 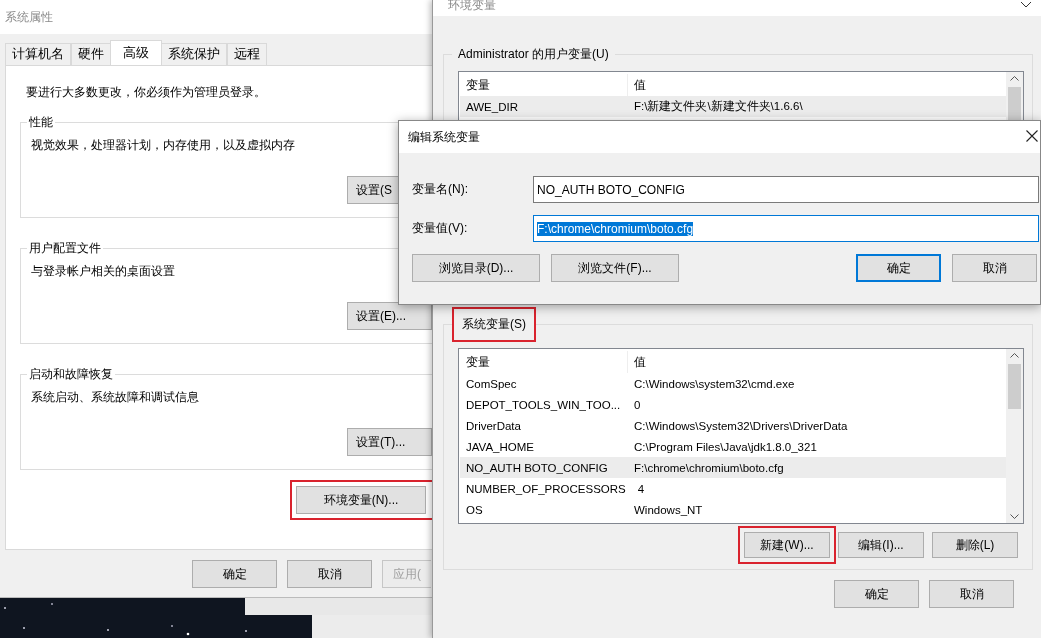 What do you see at coordinates (544, 362) in the screenshot?
I see `column-header: 变量` at bounding box center [544, 362].